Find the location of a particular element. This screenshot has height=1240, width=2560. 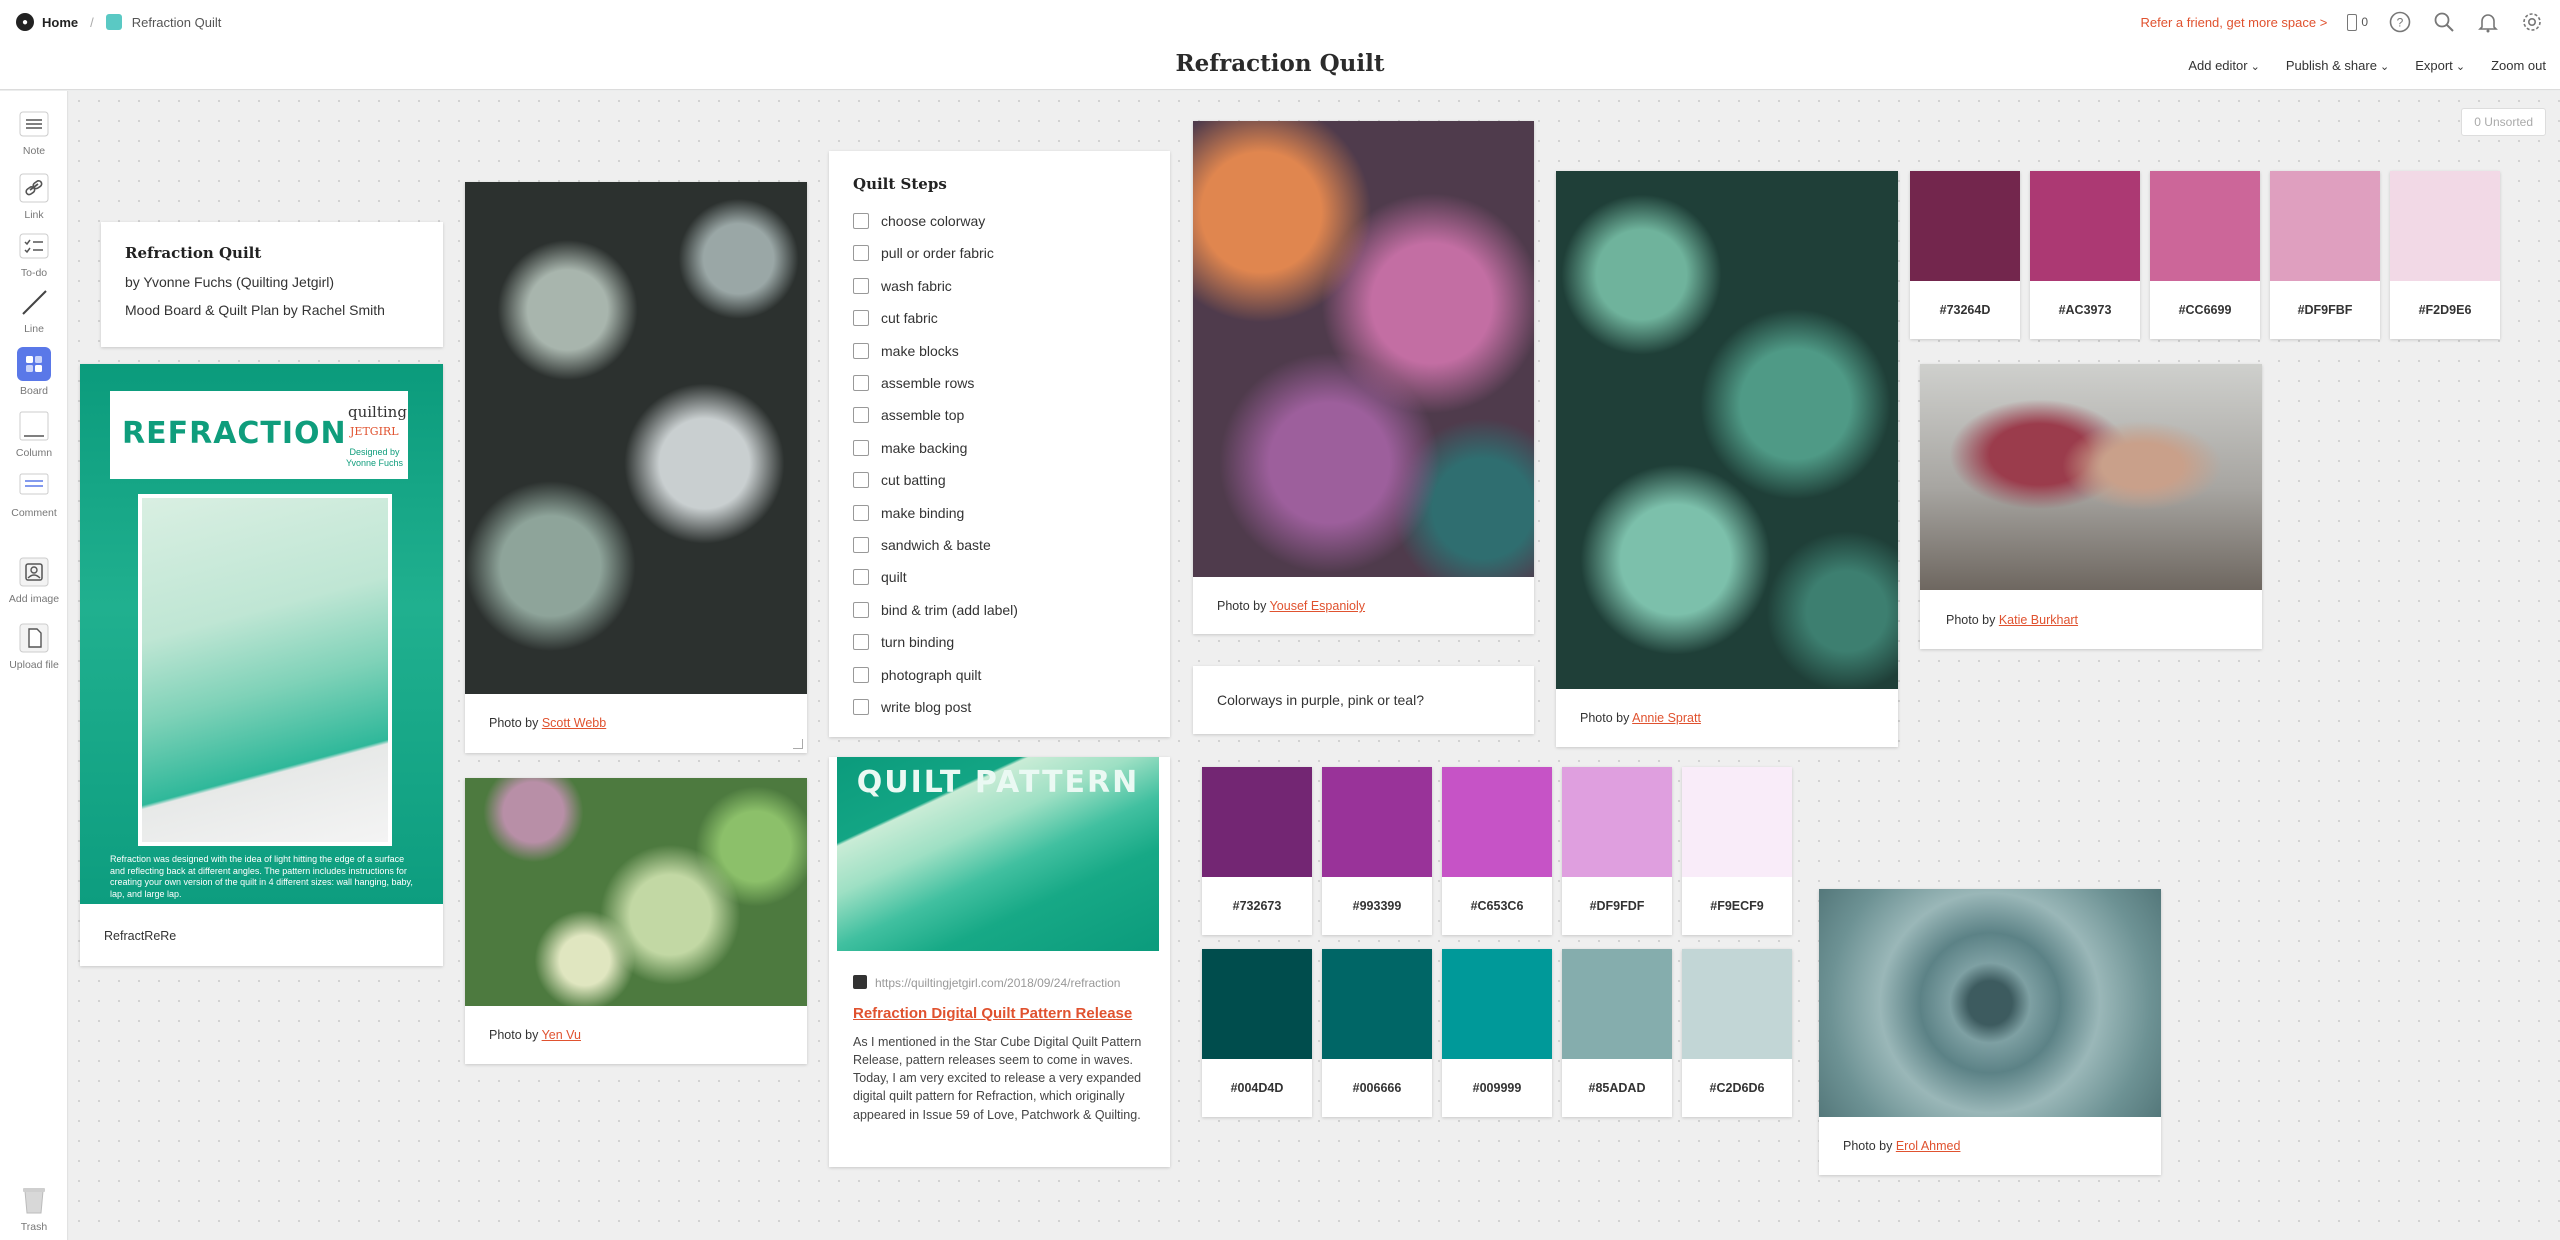

photo-card-scott-webb: Photo by Scott Webb is located at coordinates (636, 467).